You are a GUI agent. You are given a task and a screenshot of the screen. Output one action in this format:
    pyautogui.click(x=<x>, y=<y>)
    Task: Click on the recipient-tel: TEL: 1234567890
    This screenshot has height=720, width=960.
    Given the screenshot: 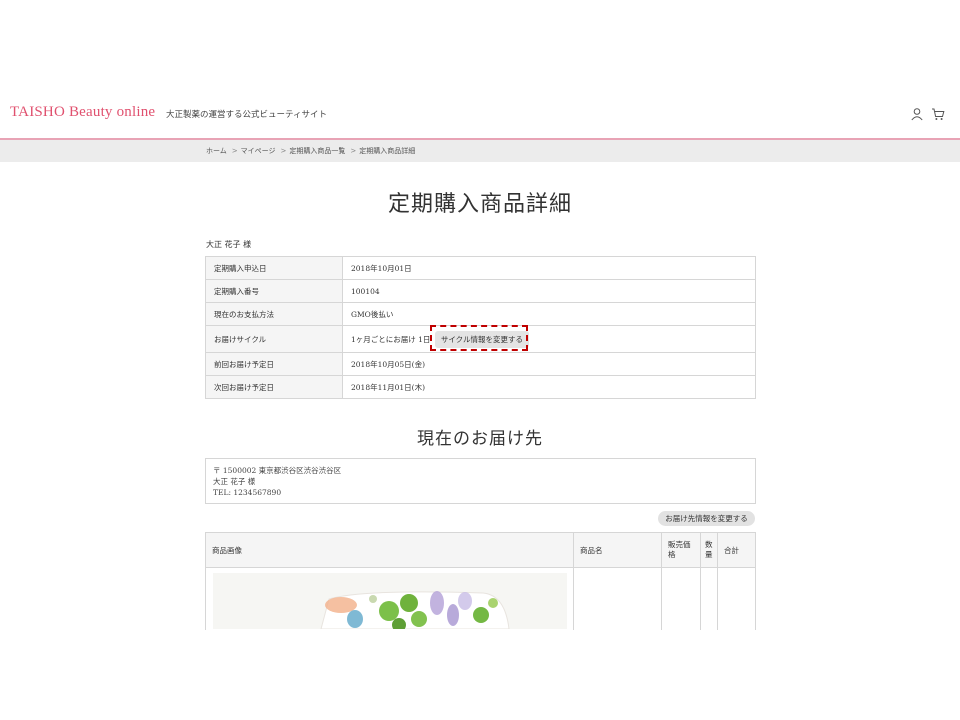 What is the action you would take?
    pyautogui.click(x=247, y=492)
    